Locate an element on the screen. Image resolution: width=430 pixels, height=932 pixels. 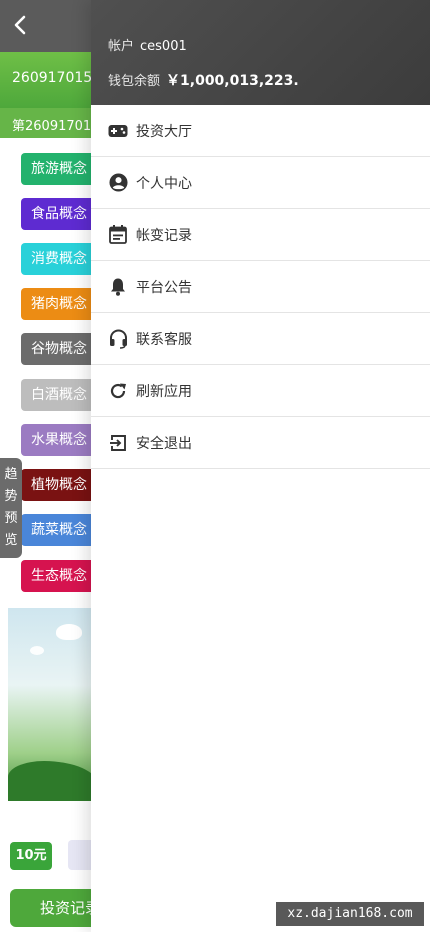
trend-tab-char: 势 is located at coordinates (11, 496).